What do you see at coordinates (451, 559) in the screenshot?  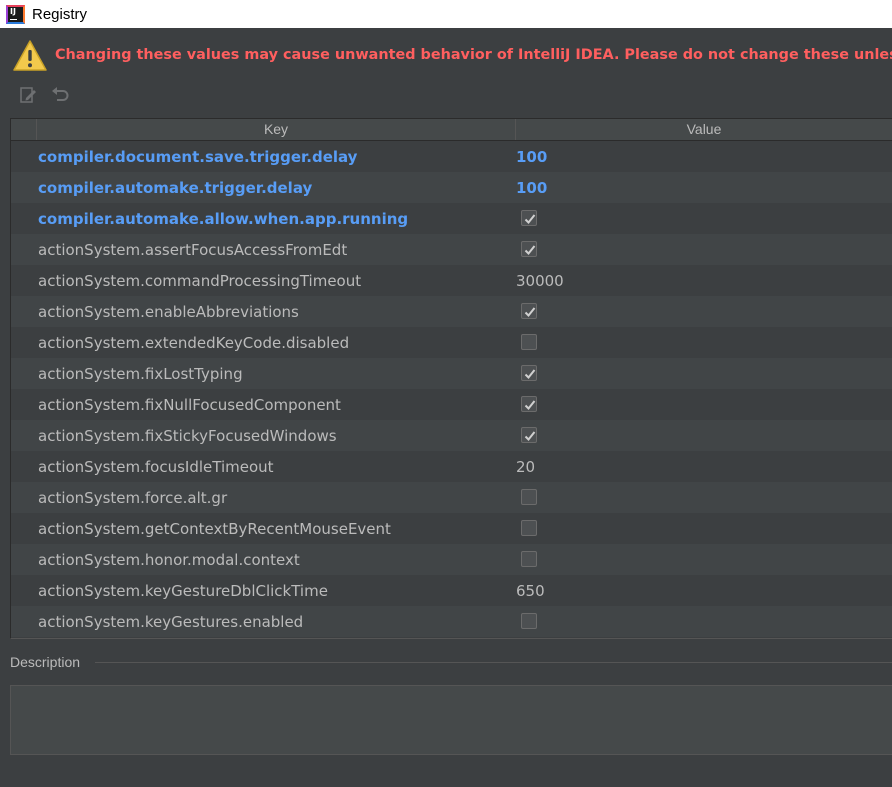 I see `table-row: actionSystem.honor.modal.context` at bounding box center [451, 559].